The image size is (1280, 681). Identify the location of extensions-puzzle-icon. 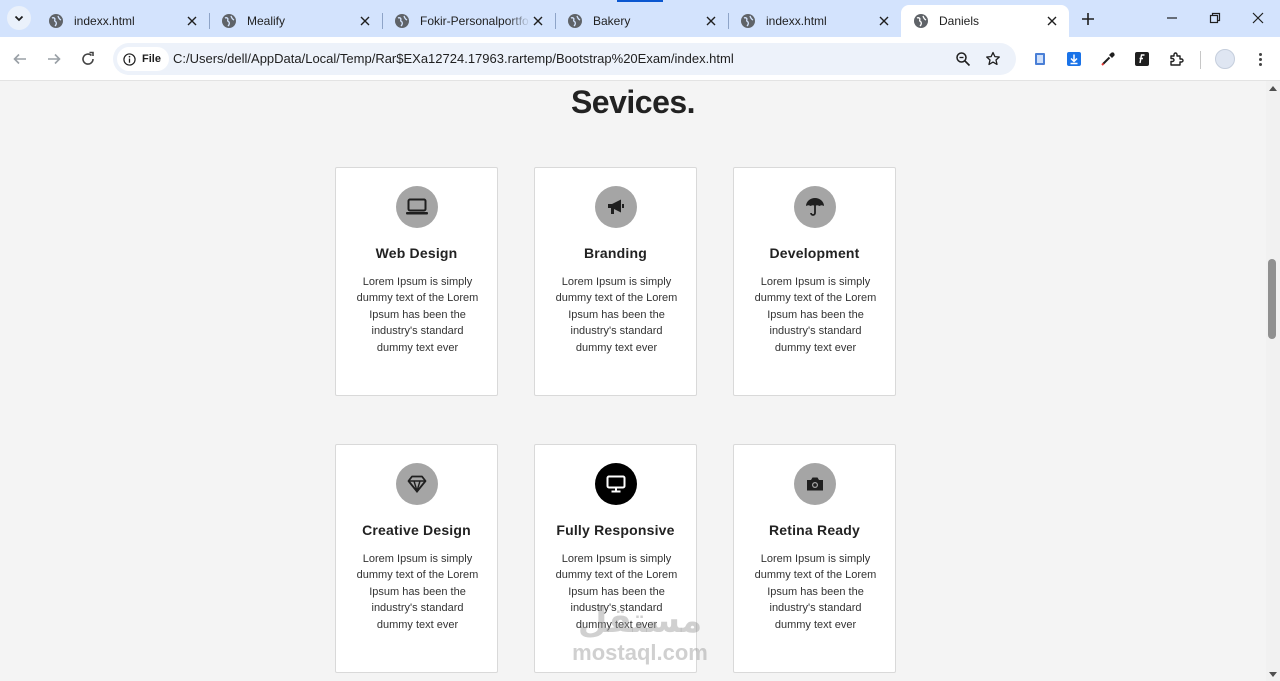
(1176, 59).